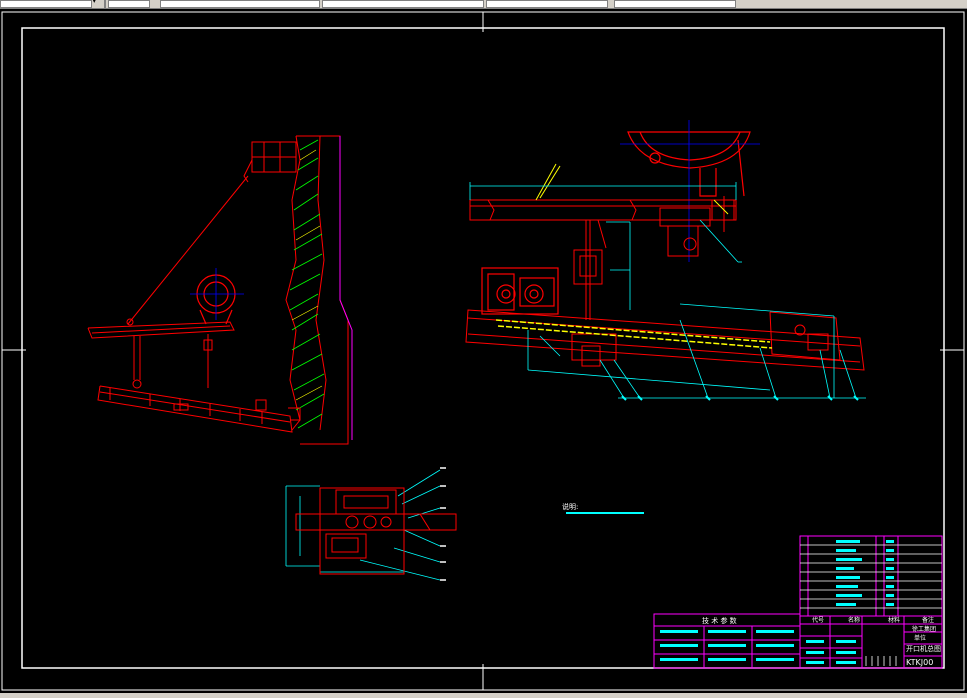 Image resolution: width=967 pixels, height=698 pixels. I want to click on bom-header-material: 材料, so click(894, 620).